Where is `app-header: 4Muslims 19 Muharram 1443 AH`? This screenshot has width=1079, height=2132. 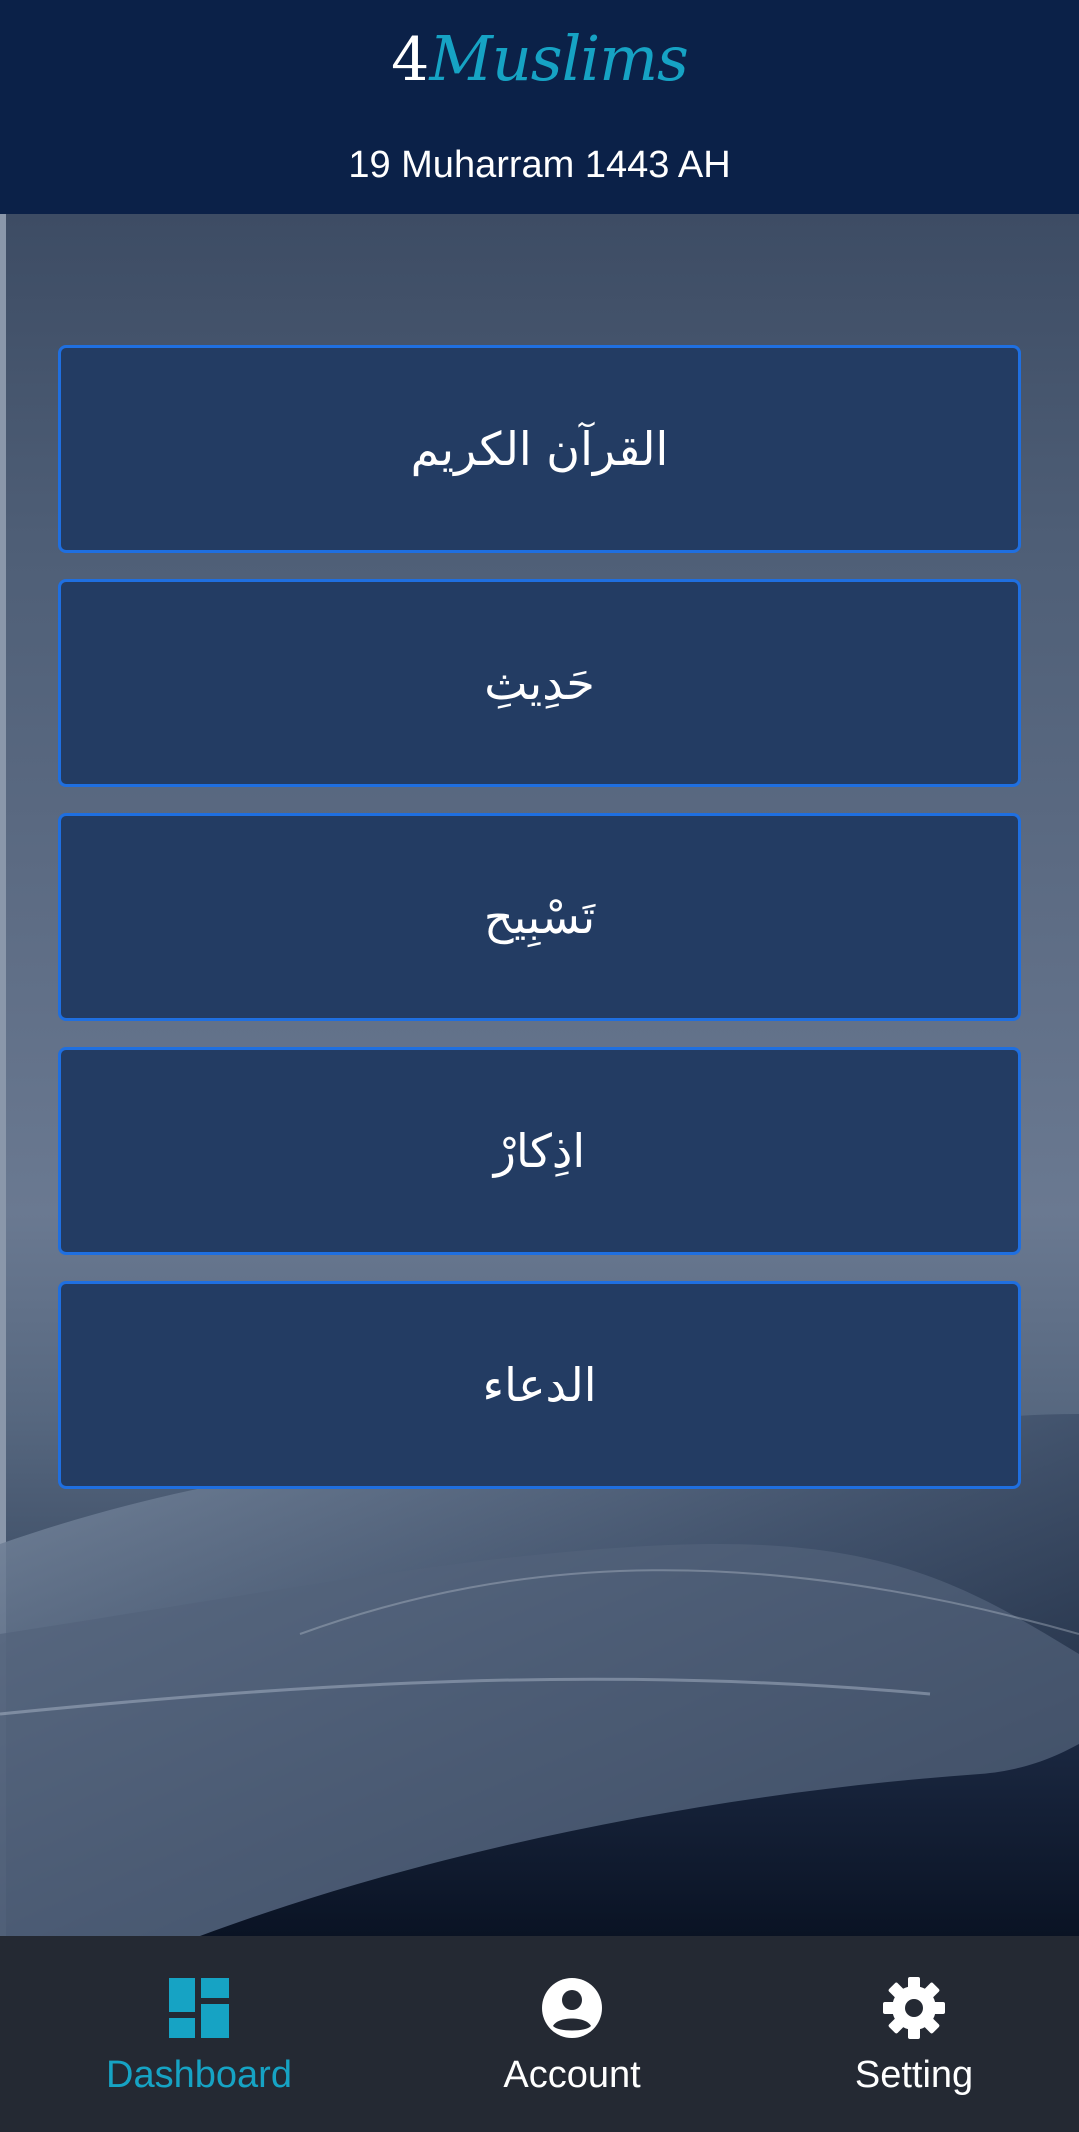
app-header: 4Muslims 19 Muharram 1443 AH is located at coordinates (539, 107).